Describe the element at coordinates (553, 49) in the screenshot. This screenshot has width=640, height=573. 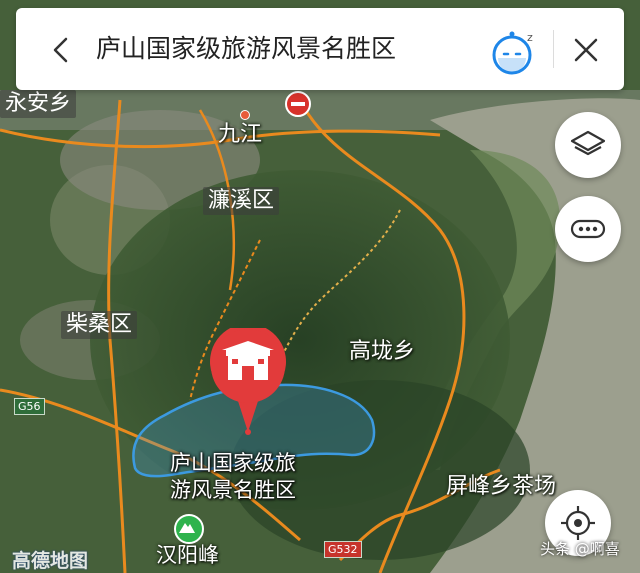
I see `search-bar-divider` at that location.